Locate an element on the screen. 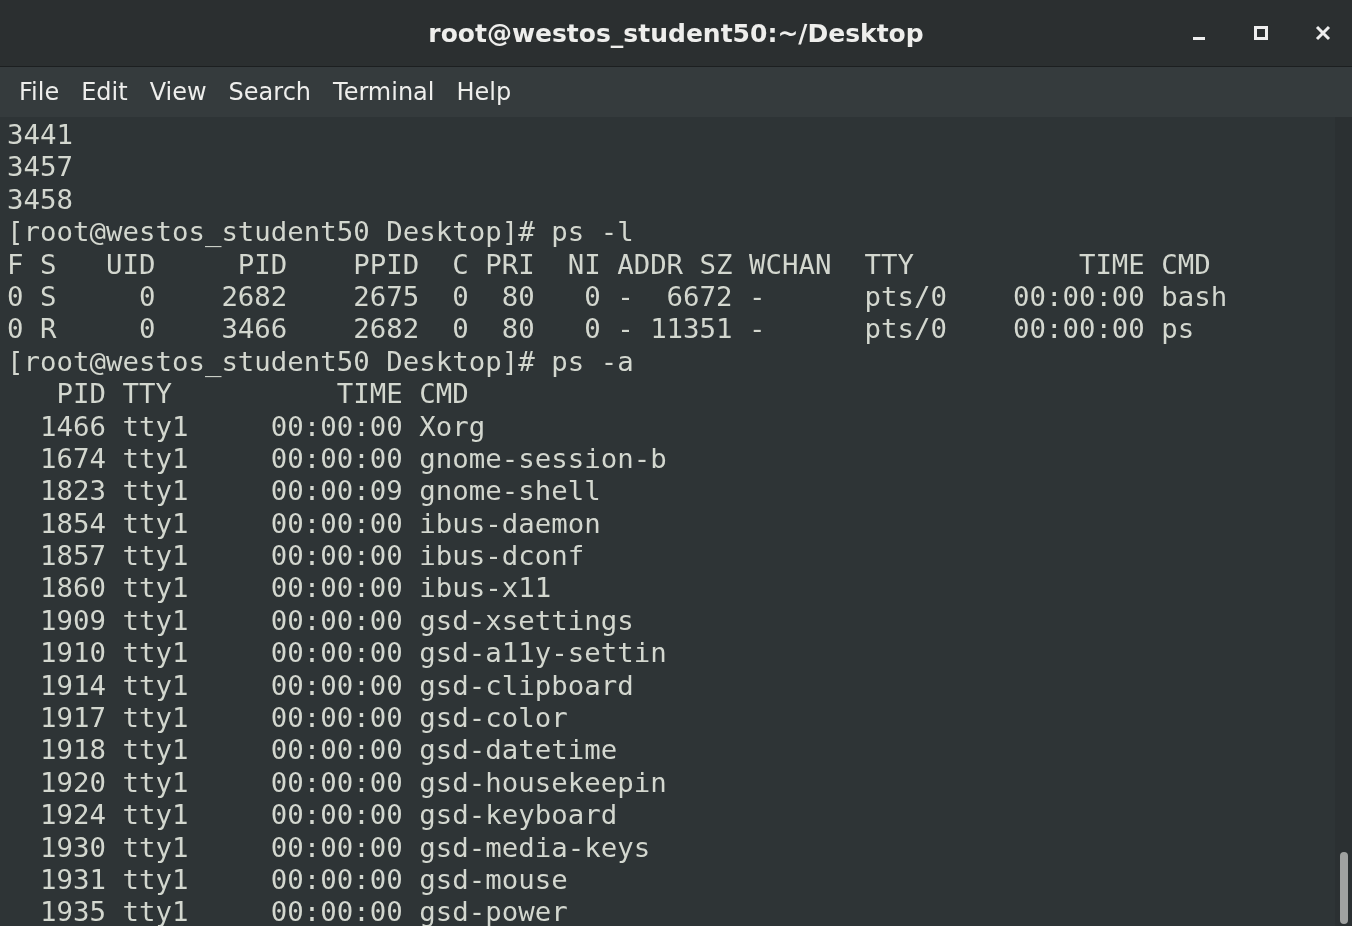  terminal-line: 1860 tty1 00:00:00 ibus-x11 is located at coordinates (295, 588).